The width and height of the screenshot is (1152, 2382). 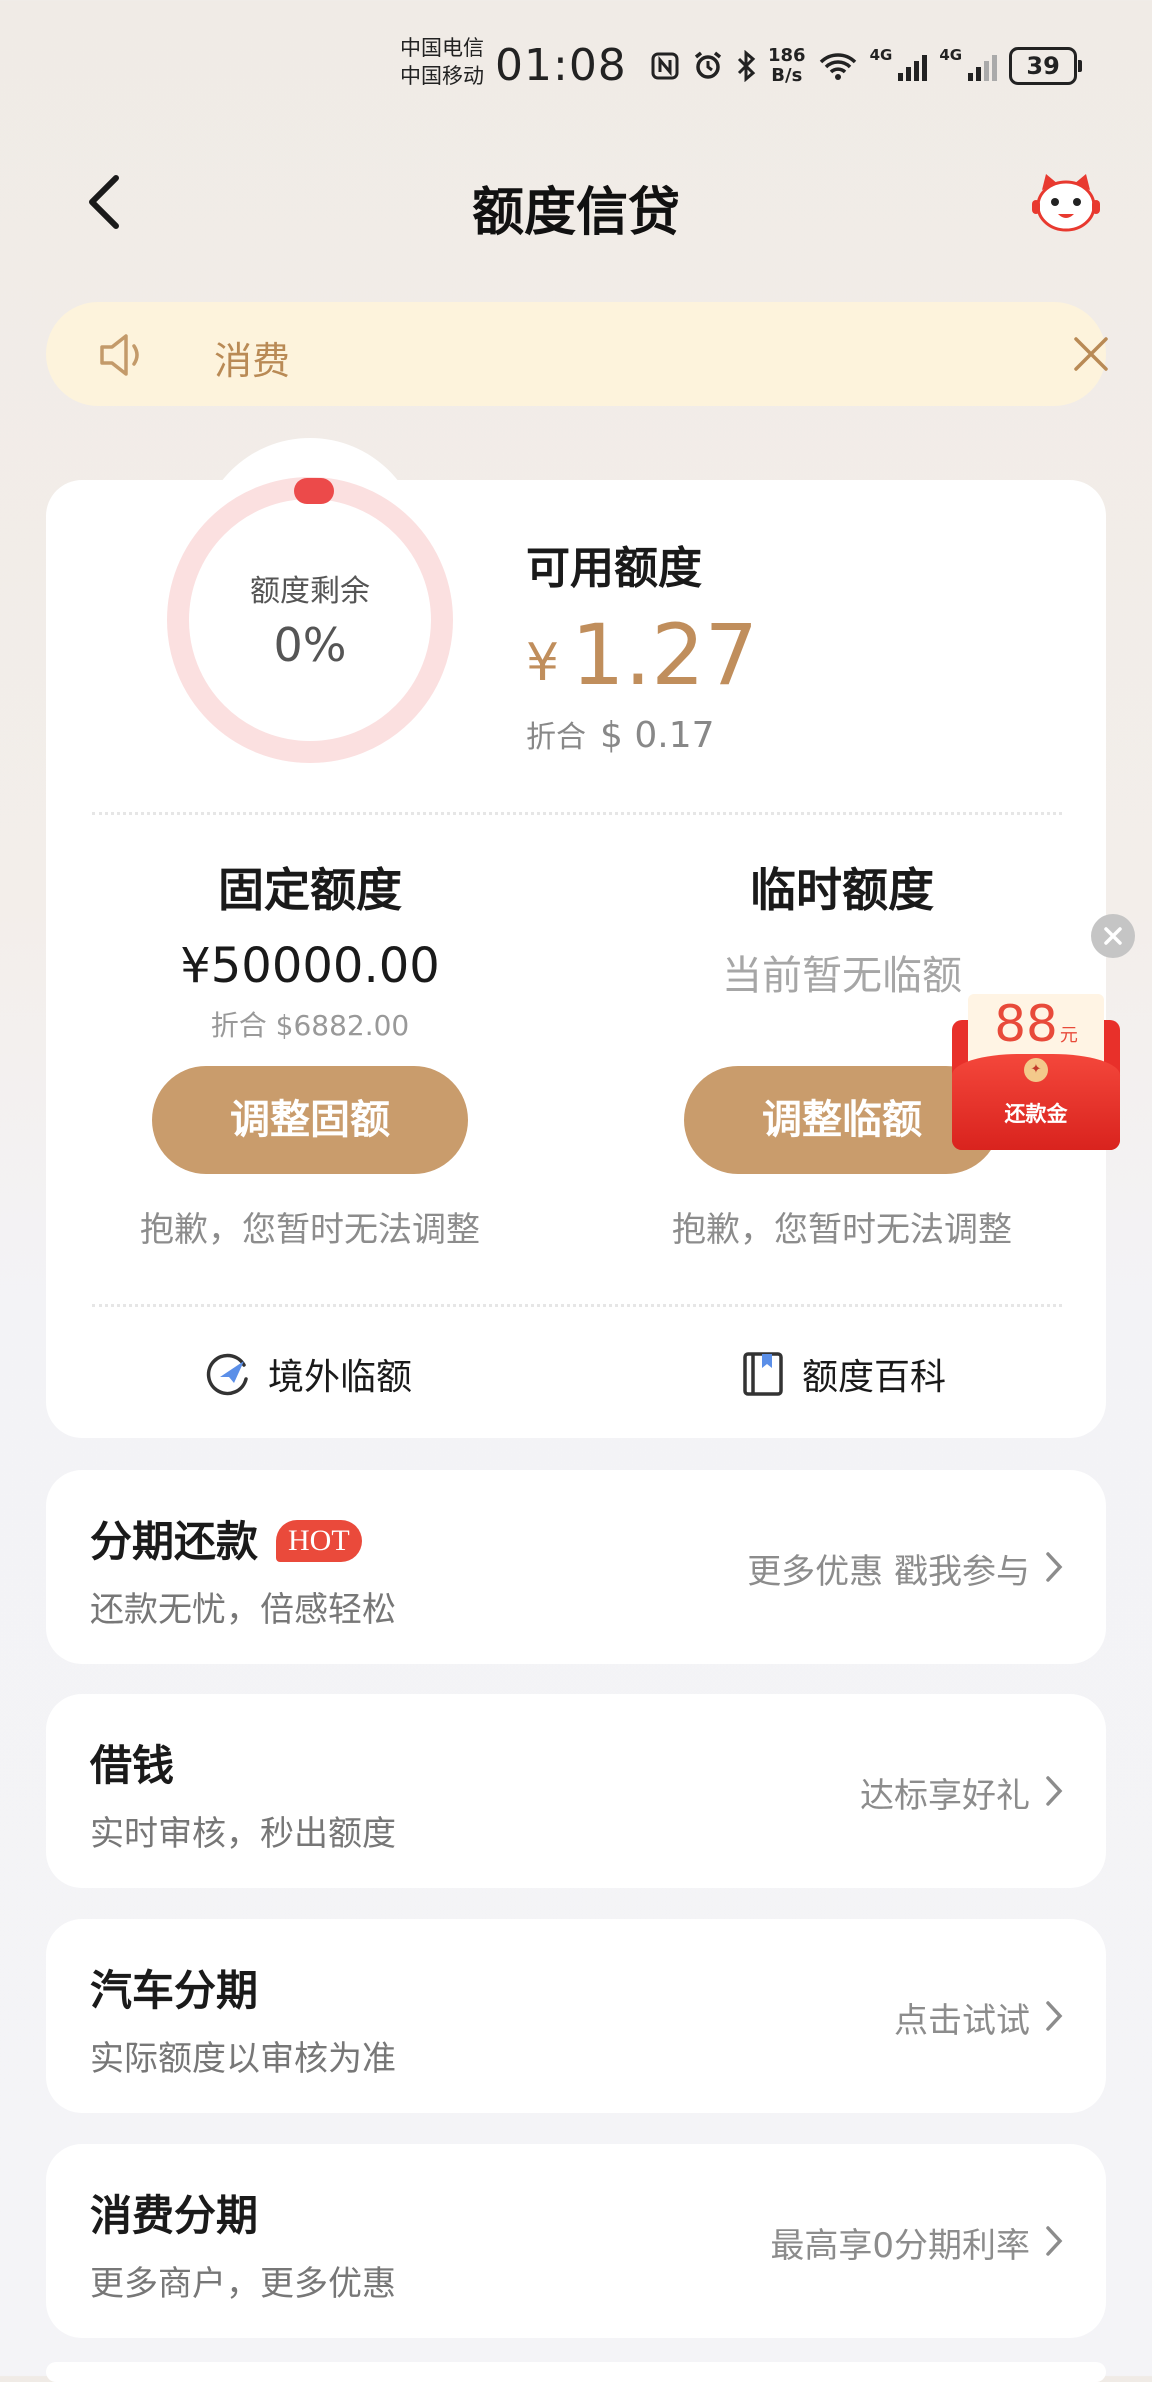 What do you see at coordinates (310, 1025) in the screenshot?
I see `fixed-quota-converted: 折合 $6882.00` at bounding box center [310, 1025].